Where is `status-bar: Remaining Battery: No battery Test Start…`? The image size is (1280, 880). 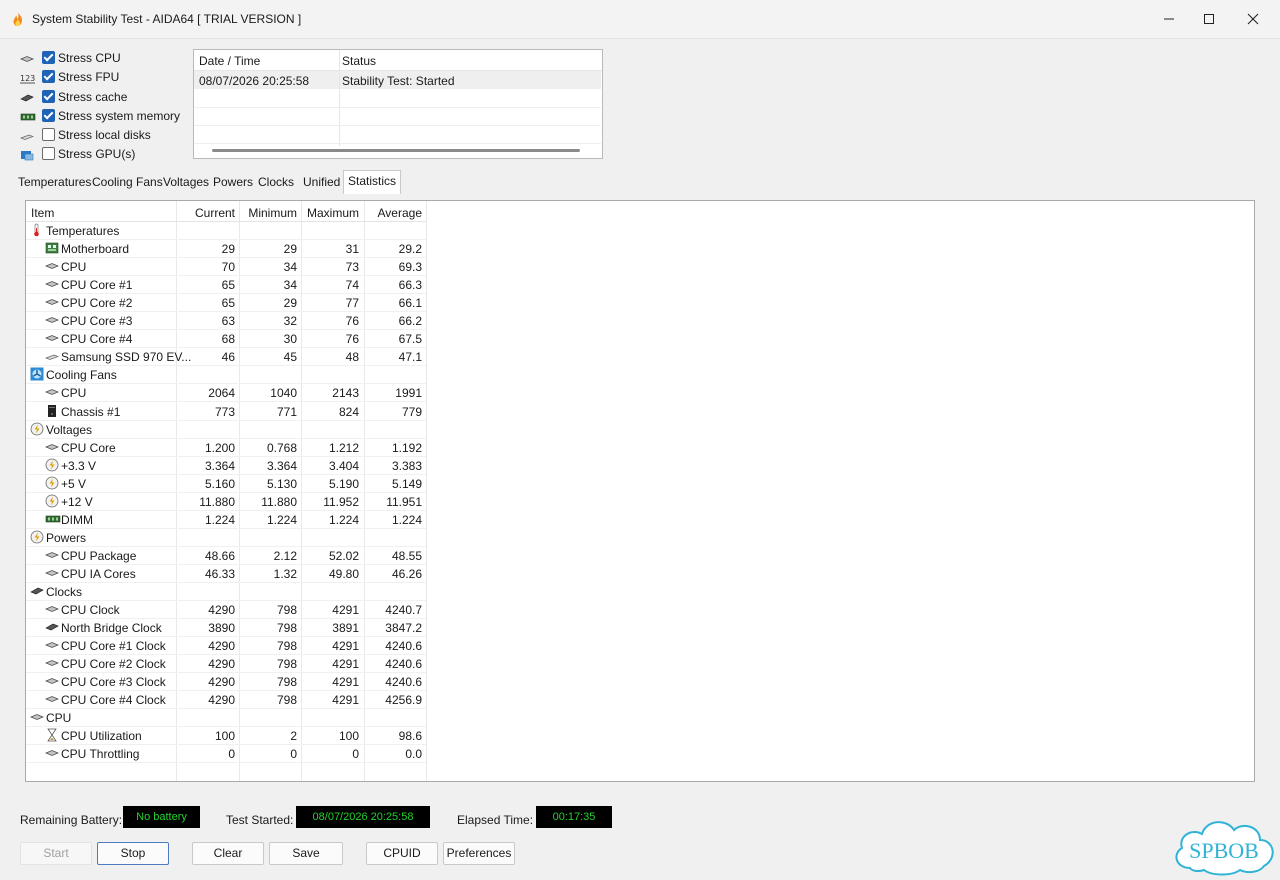 status-bar: Remaining Battery: No battery Test Start… is located at coordinates (640, 818).